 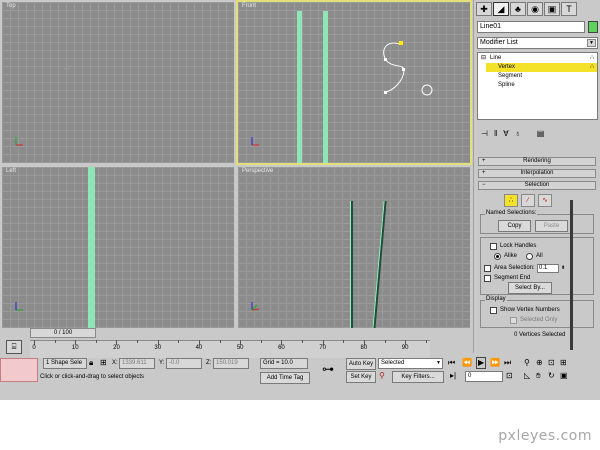 What do you see at coordinates (63, 333) in the screenshot?
I see `time-slider: 0 / 100` at bounding box center [63, 333].